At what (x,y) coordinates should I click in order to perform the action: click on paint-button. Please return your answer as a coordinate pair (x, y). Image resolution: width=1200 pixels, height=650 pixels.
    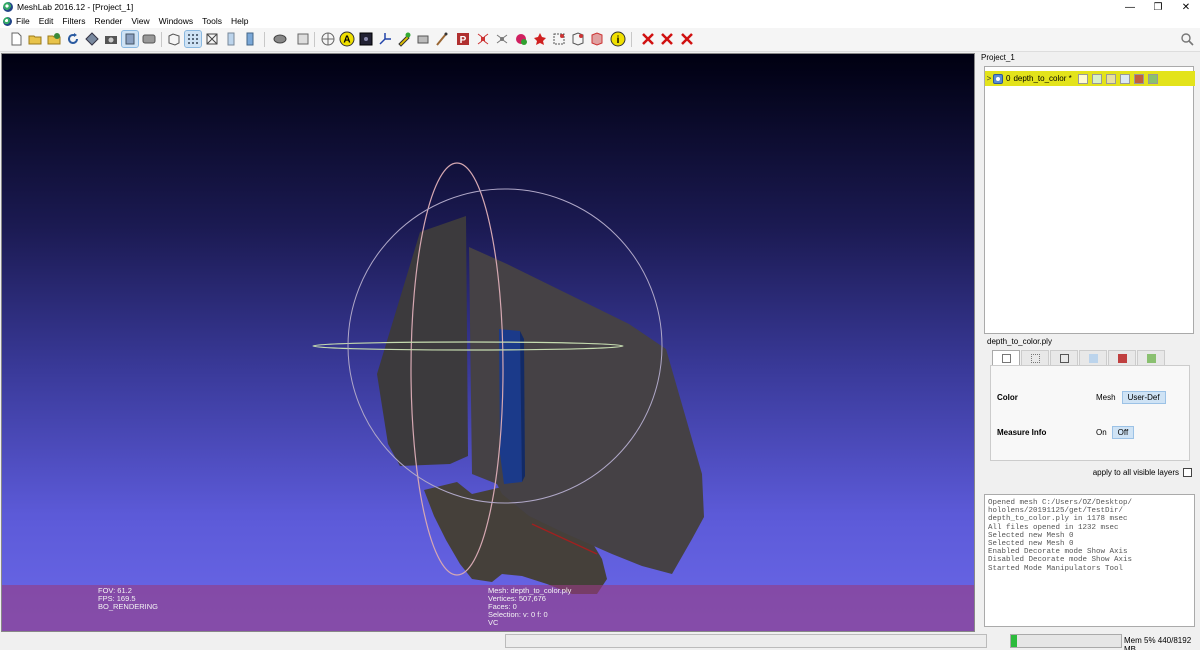
    Looking at the image, I should click on (423, 39).